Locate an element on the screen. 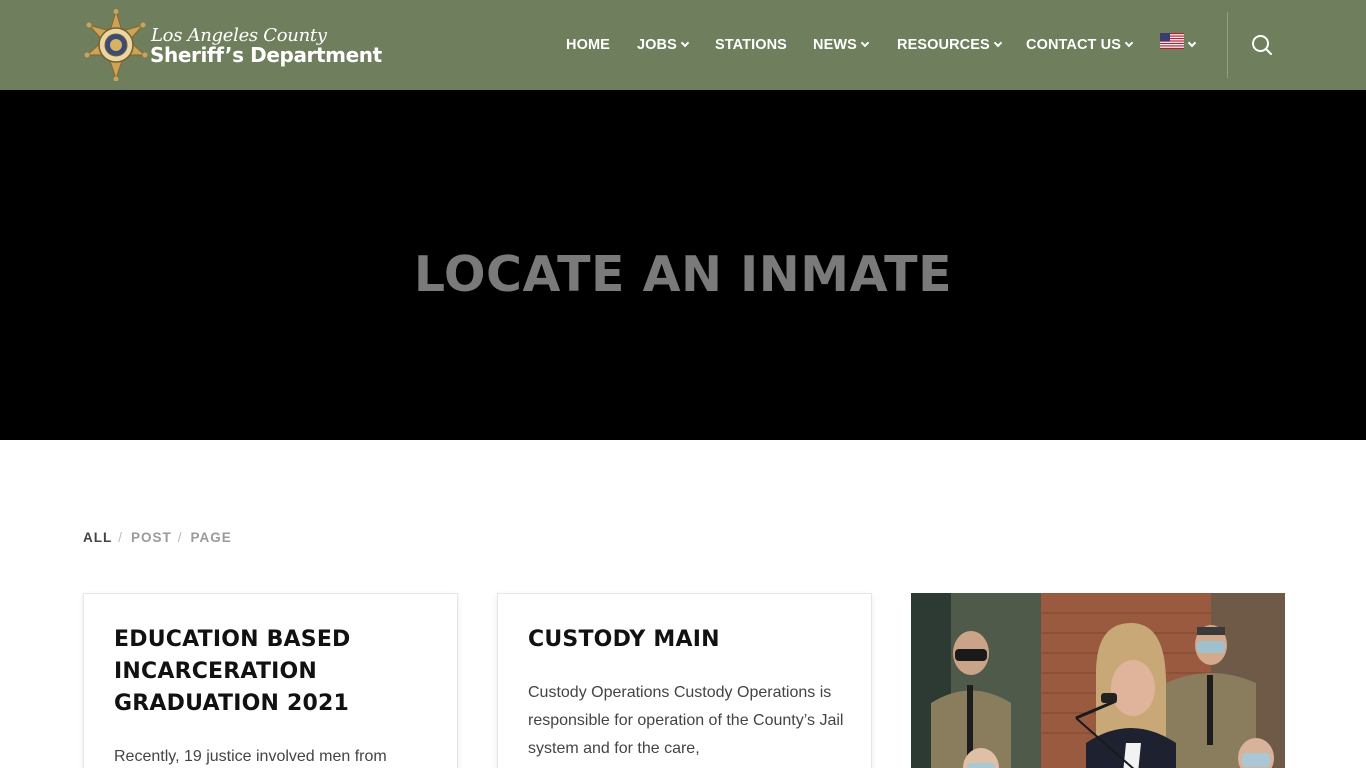 The image size is (1366, 768). nav-home: HOME is located at coordinates (588, 45).